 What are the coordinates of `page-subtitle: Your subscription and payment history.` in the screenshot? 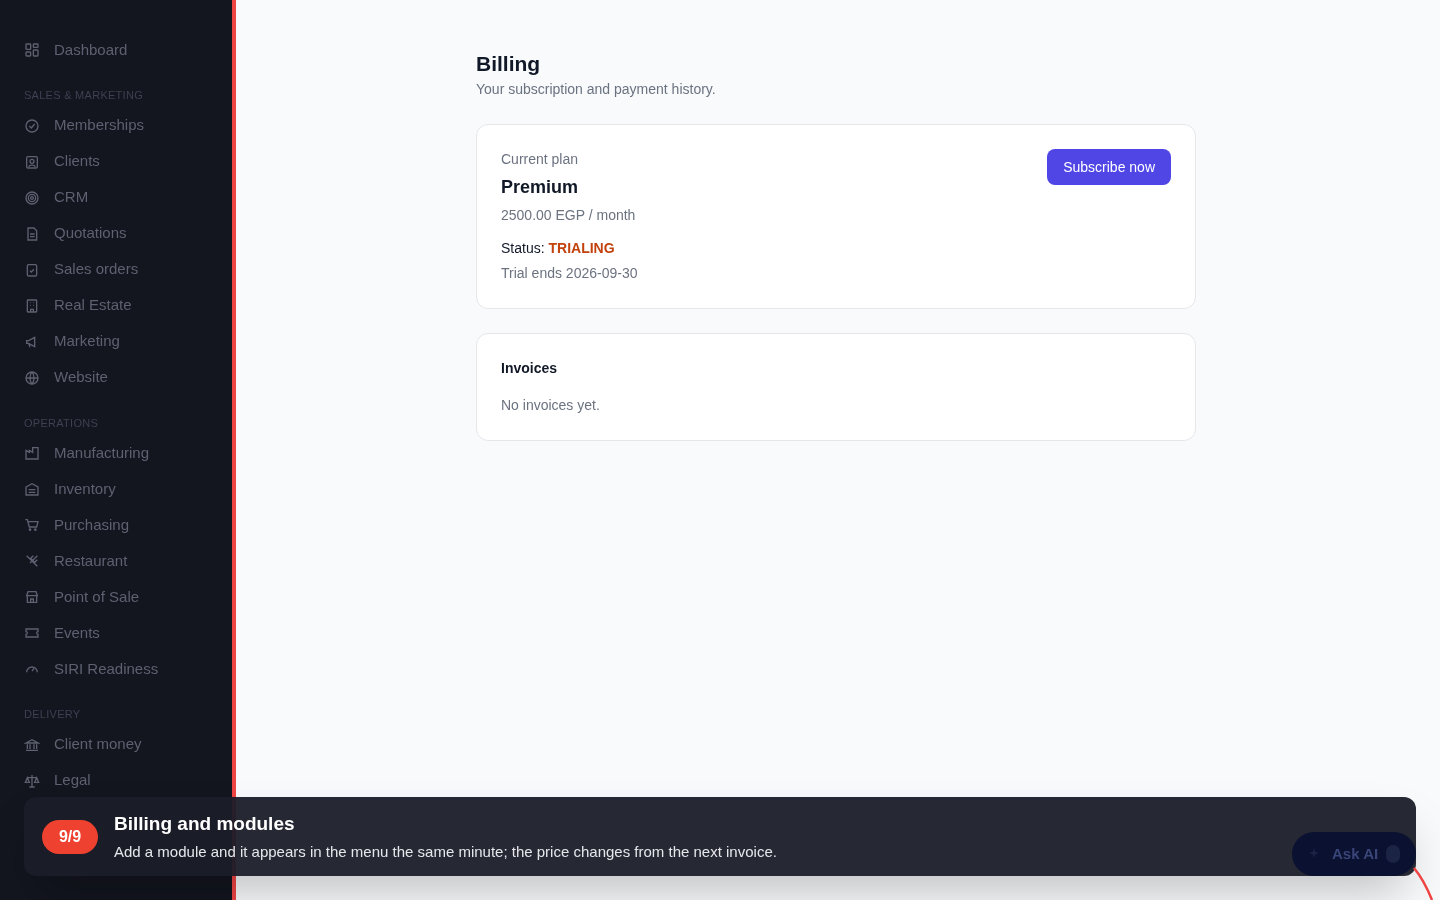 It's located at (596, 89).